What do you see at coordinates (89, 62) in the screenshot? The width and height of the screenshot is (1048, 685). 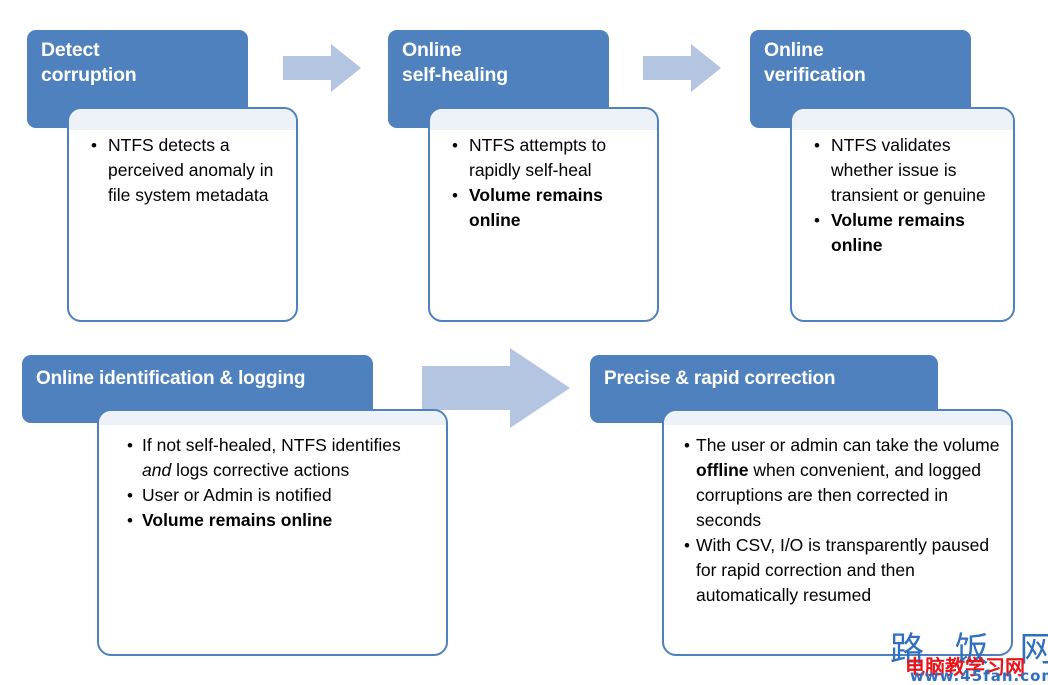 I see `step-header-label: Detect corruption` at bounding box center [89, 62].